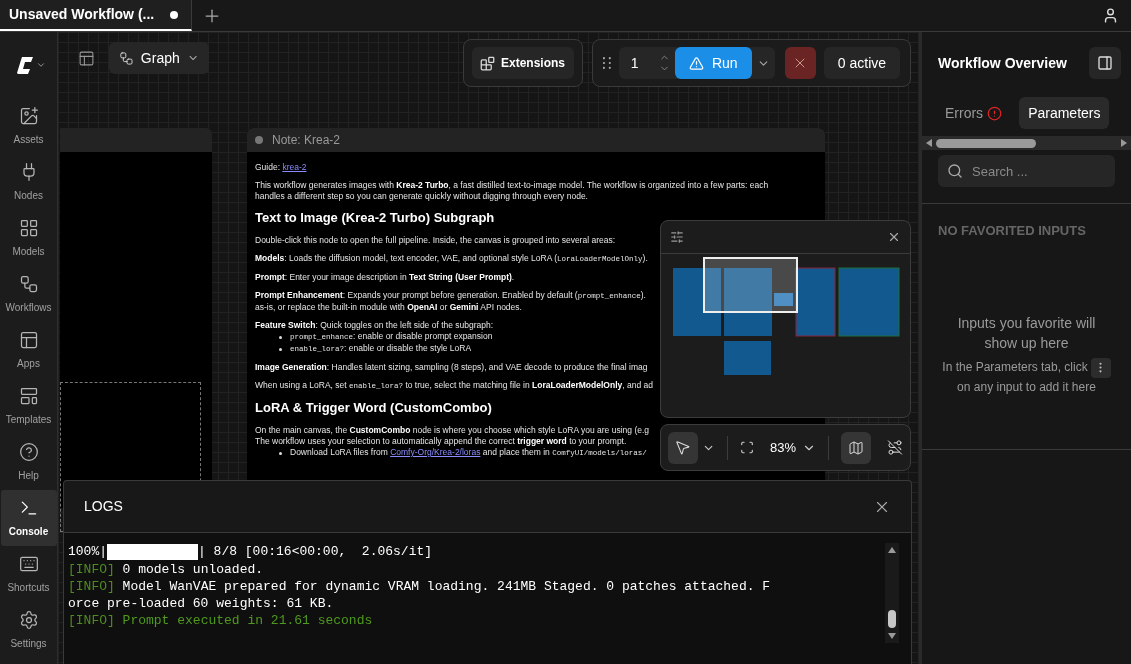  Describe the element at coordinates (28, 182) in the screenshot. I see `sidebar-item: Nodes` at that location.